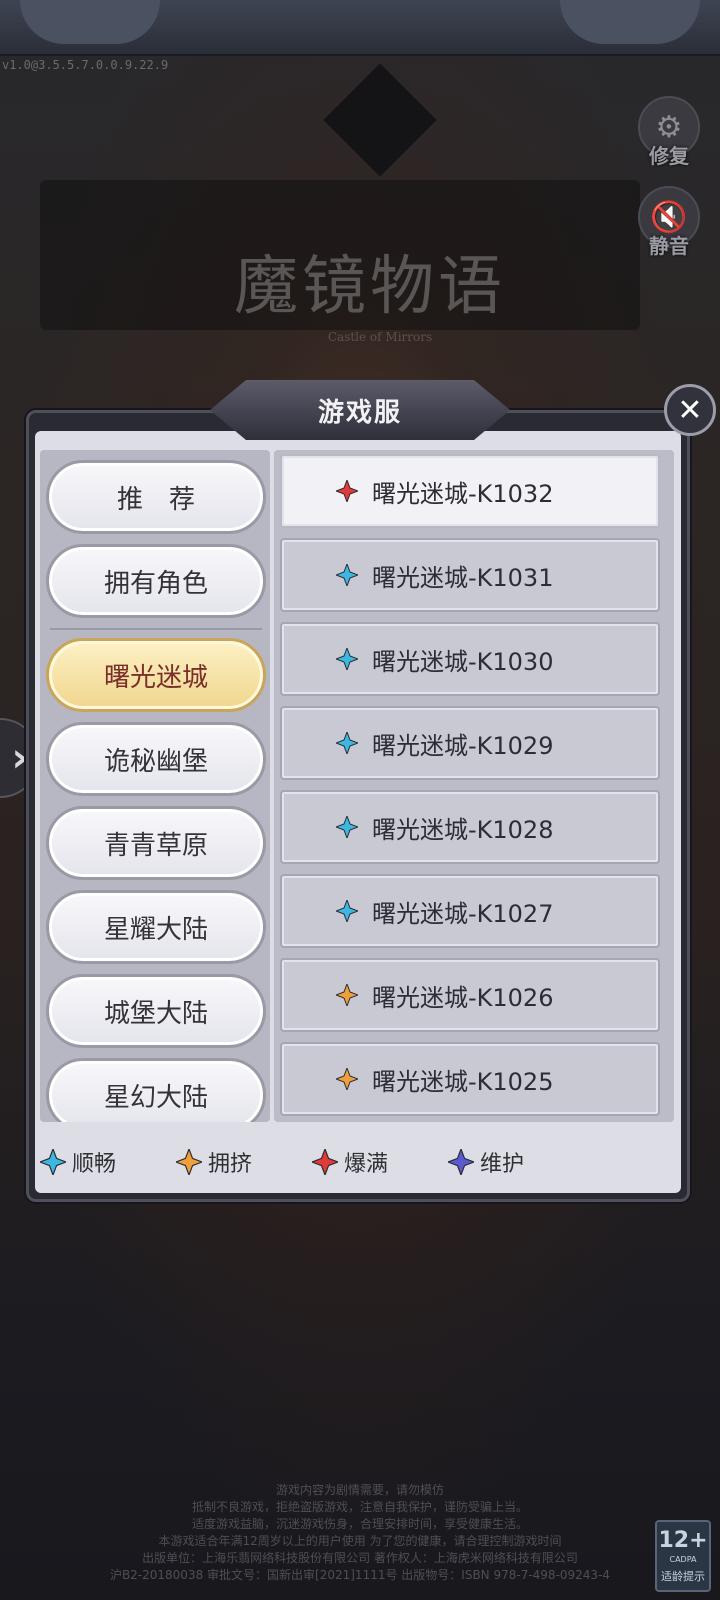 Image resolution: width=720 pixels, height=1600 pixels. I want to click on age-org: CADPA, so click(683, 1559).